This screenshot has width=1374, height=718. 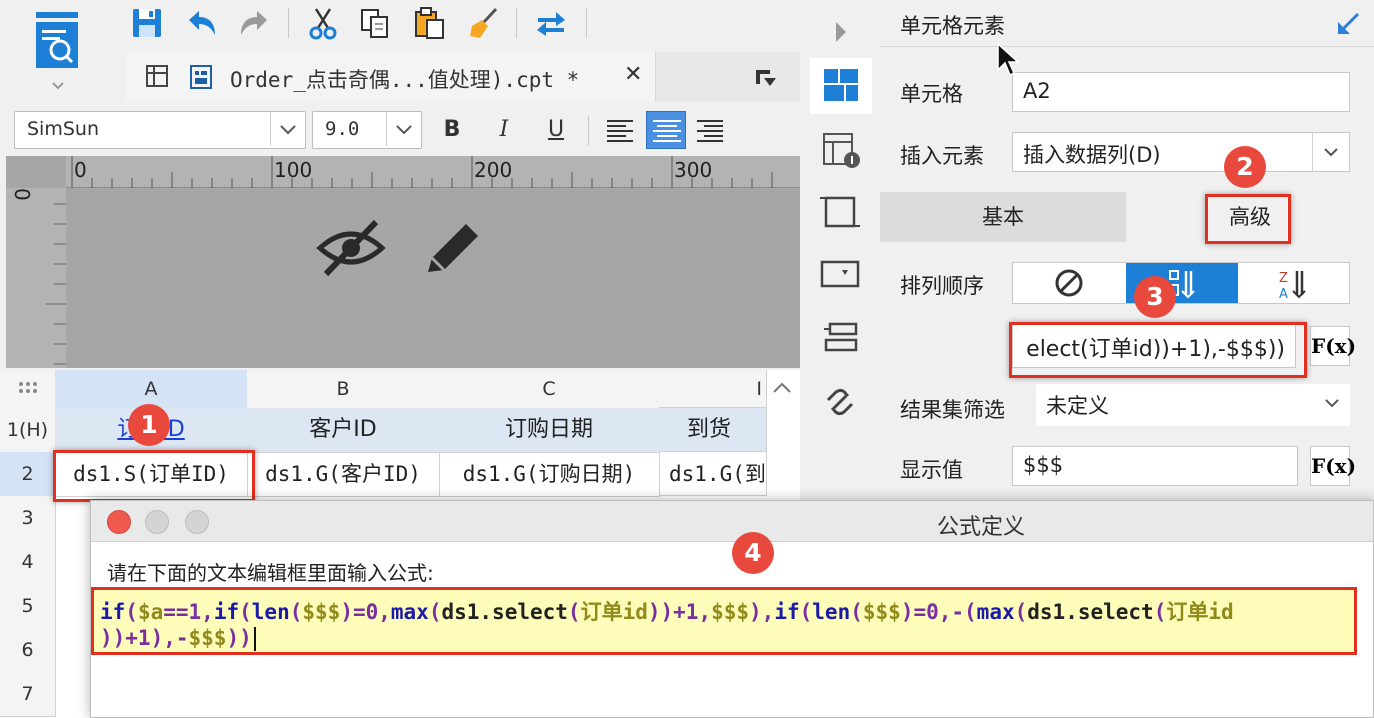 What do you see at coordinates (787, 612) in the screenshot?
I see `formula-token: if` at bounding box center [787, 612].